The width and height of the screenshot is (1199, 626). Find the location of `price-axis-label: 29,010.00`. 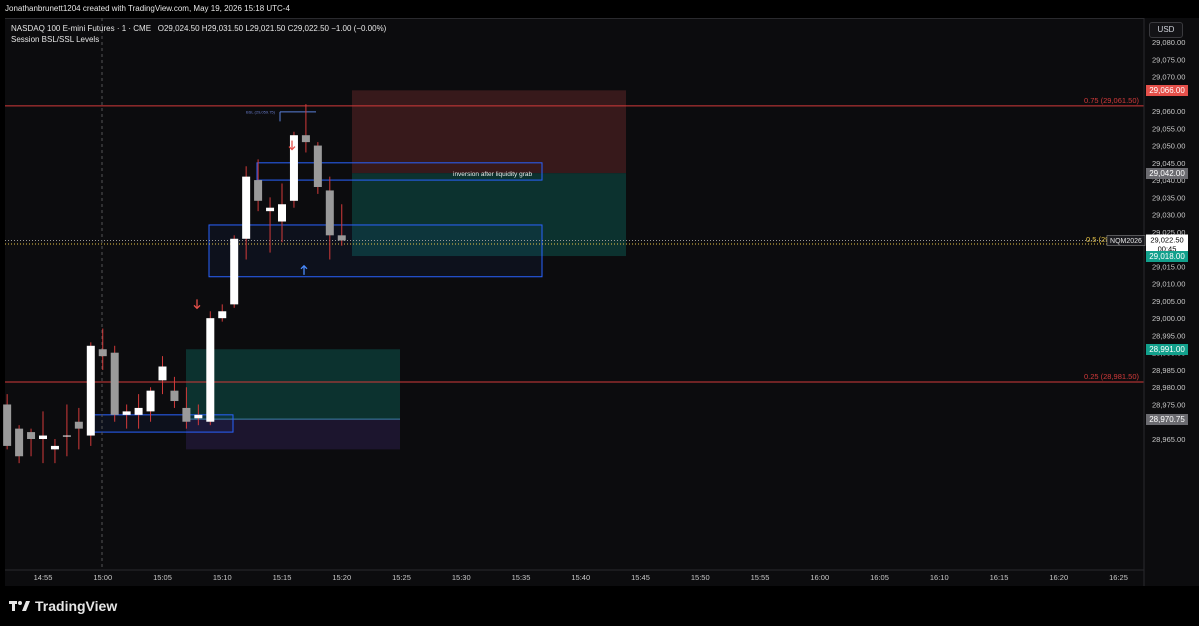

price-axis-label: 29,010.00 is located at coordinates (1168, 284).